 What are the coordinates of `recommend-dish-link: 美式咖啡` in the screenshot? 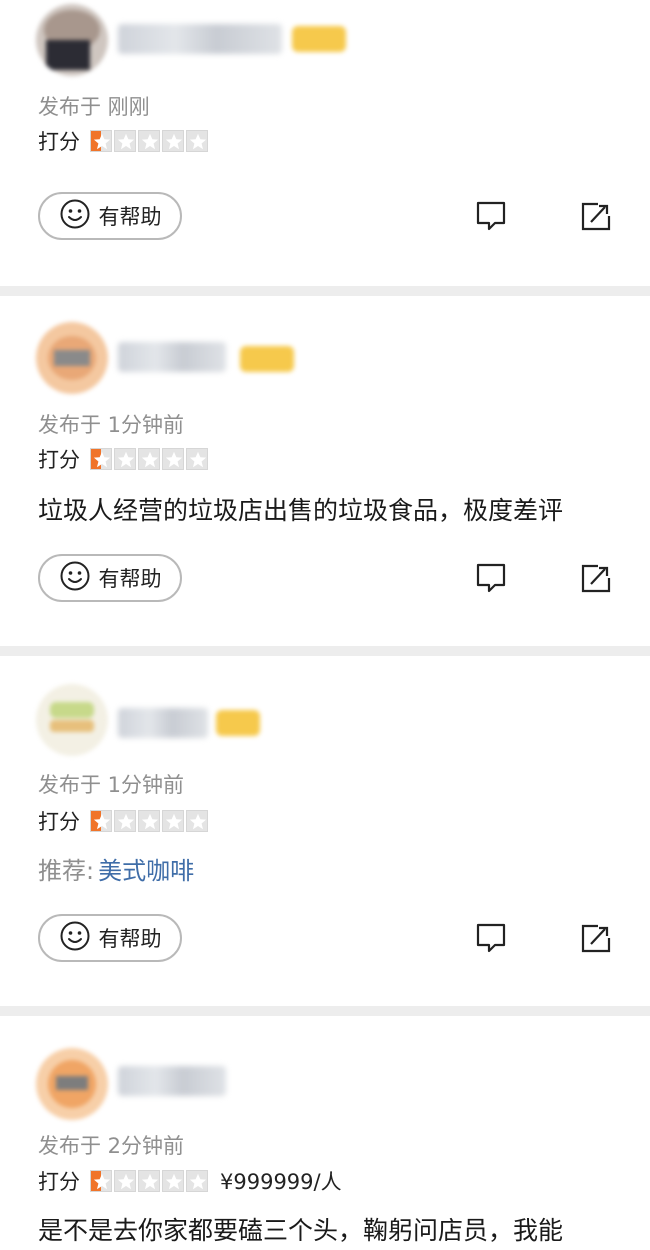 It's located at (146, 871).